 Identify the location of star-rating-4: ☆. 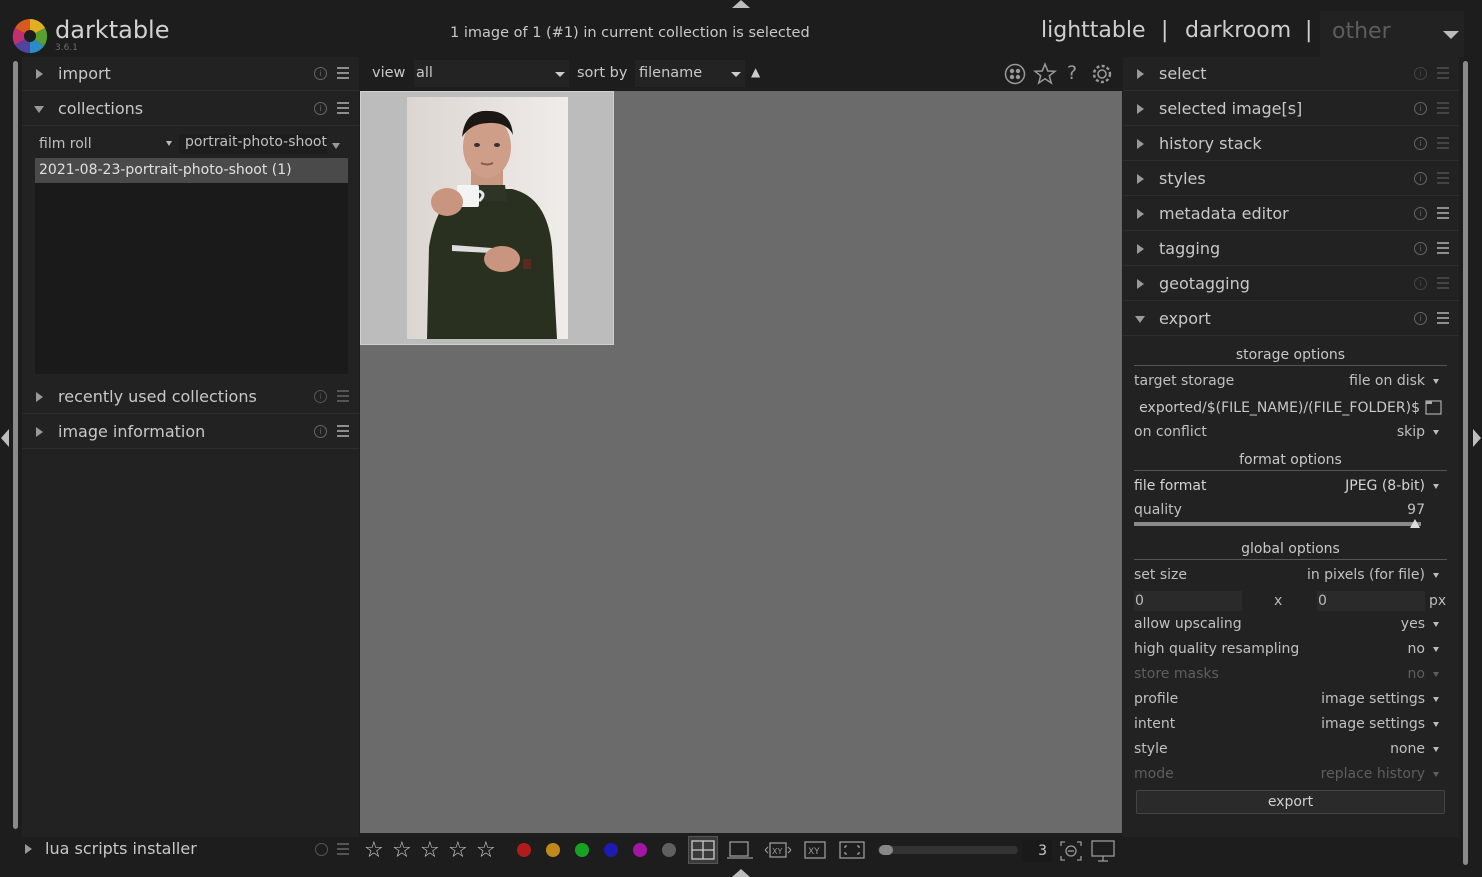
(458, 850).